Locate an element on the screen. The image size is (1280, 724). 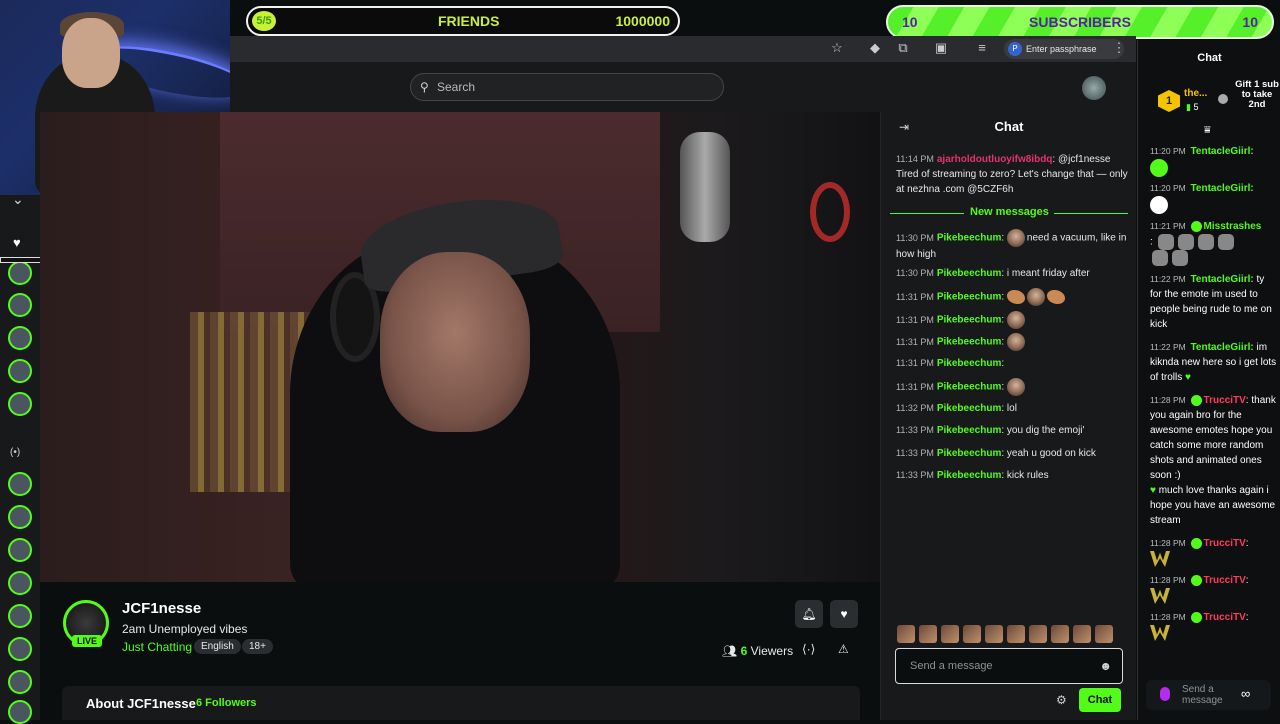
report-warning-icon: ⚠ is located at coordinates (843, 649).